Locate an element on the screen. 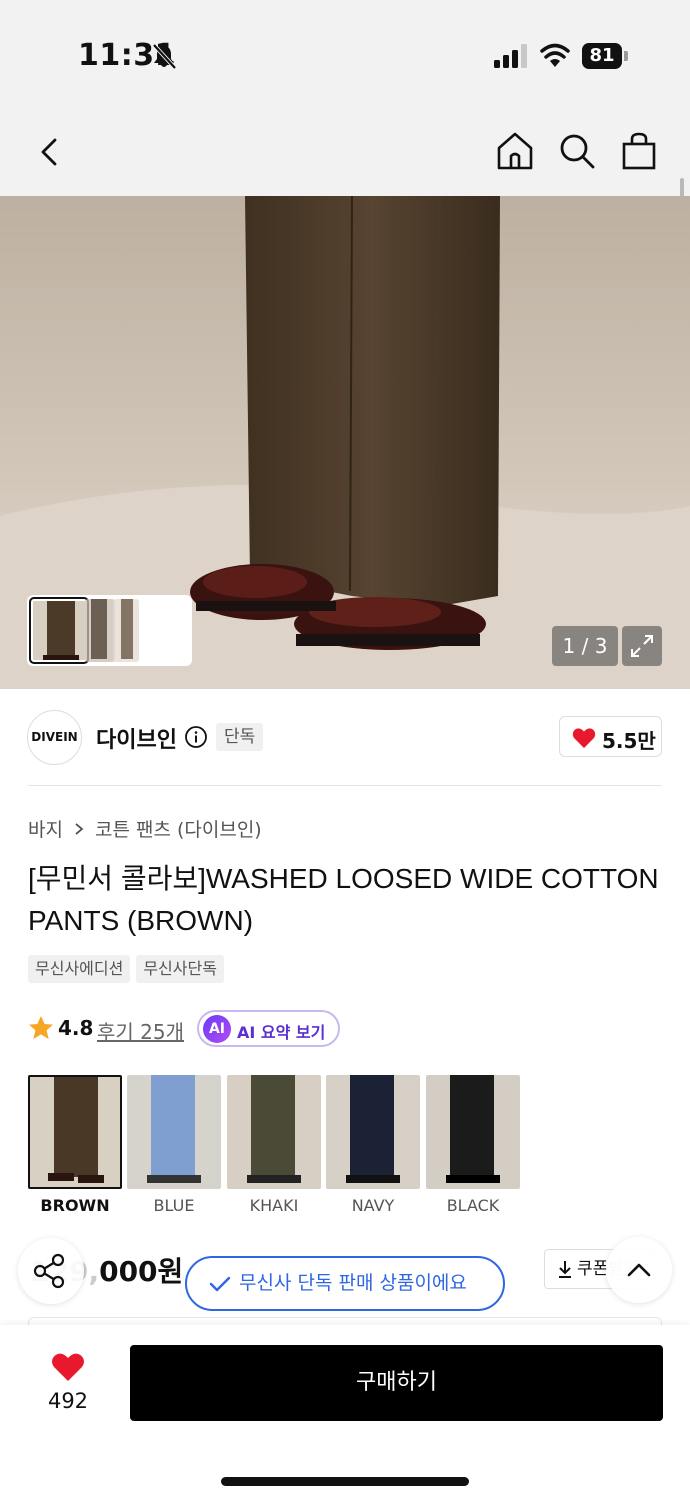 Image resolution: width=690 pixels, height=1500 pixels. share-button is located at coordinates (51, 1271).